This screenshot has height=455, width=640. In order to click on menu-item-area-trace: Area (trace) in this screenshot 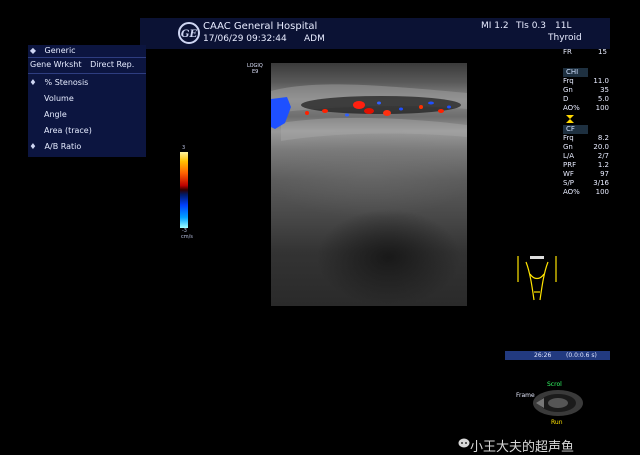, I will do `click(87, 133)`.